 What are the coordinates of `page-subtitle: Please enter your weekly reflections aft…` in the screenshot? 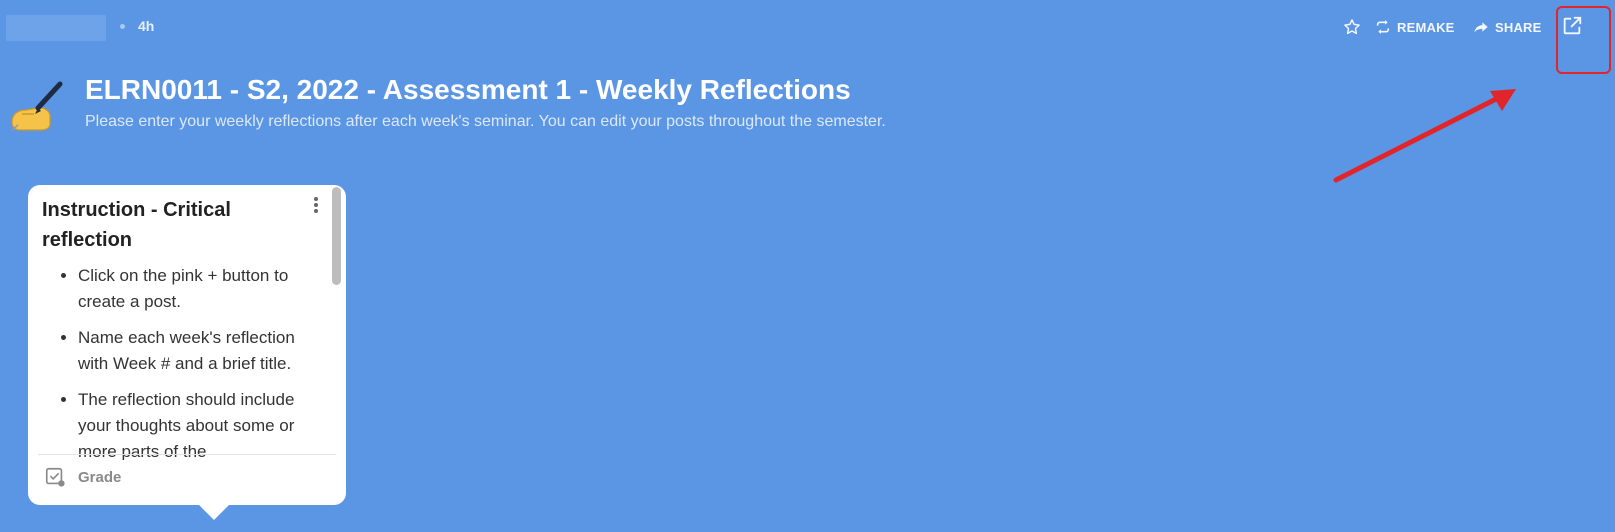 It's located at (485, 121).